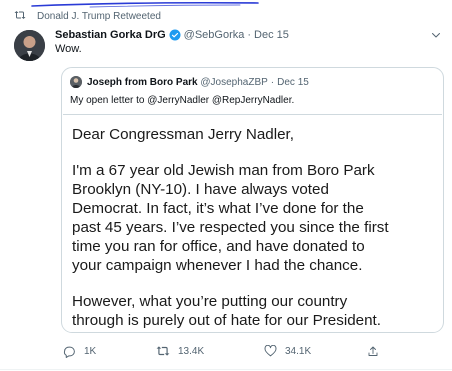 The height and width of the screenshot is (371, 452). I want to click on quote-date: Dec 15, so click(293, 82).